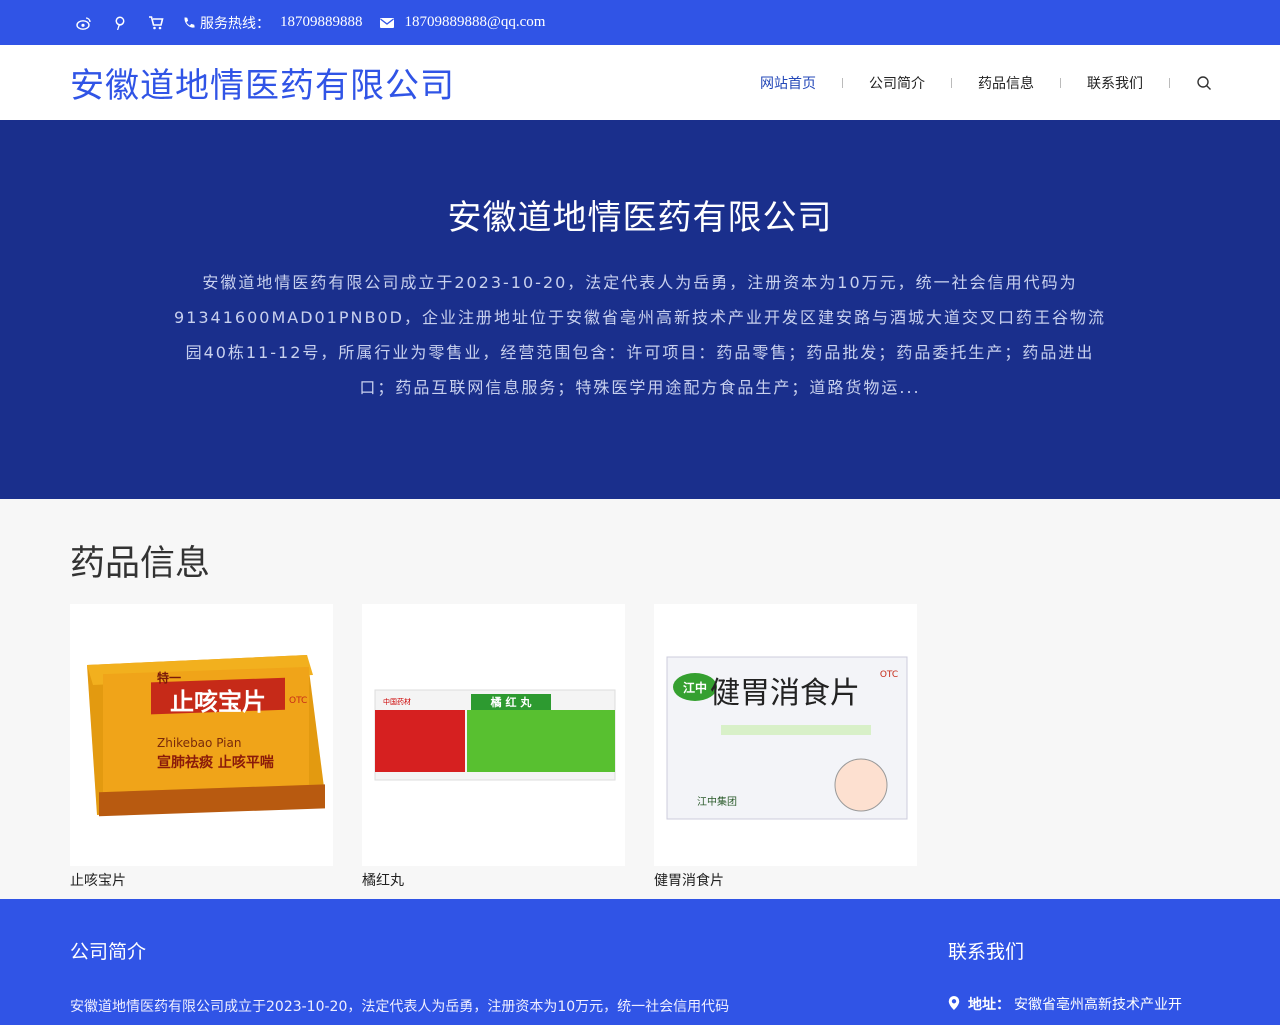  What do you see at coordinates (694, 687) in the screenshot?
I see `box-brand: 江中` at bounding box center [694, 687].